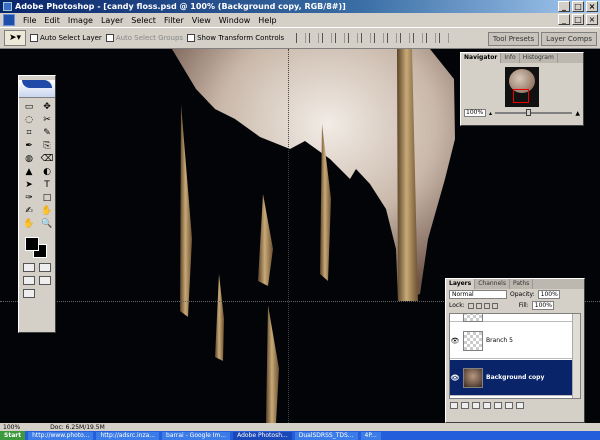 The width and height of the screenshot is (600, 440). What do you see at coordinates (314, 38) in the screenshot?
I see `align-middle-icon` at bounding box center [314, 38].